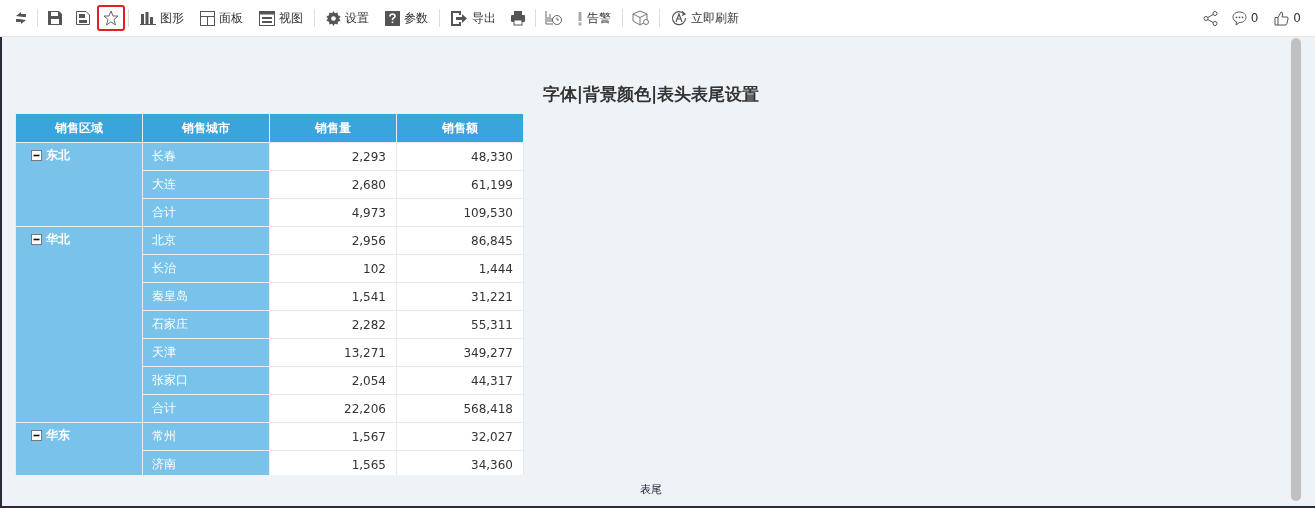 The width and height of the screenshot is (1315, 508). What do you see at coordinates (651, 489) in the screenshot?
I see `report-footer: 表尾` at bounding box center [651, 489].